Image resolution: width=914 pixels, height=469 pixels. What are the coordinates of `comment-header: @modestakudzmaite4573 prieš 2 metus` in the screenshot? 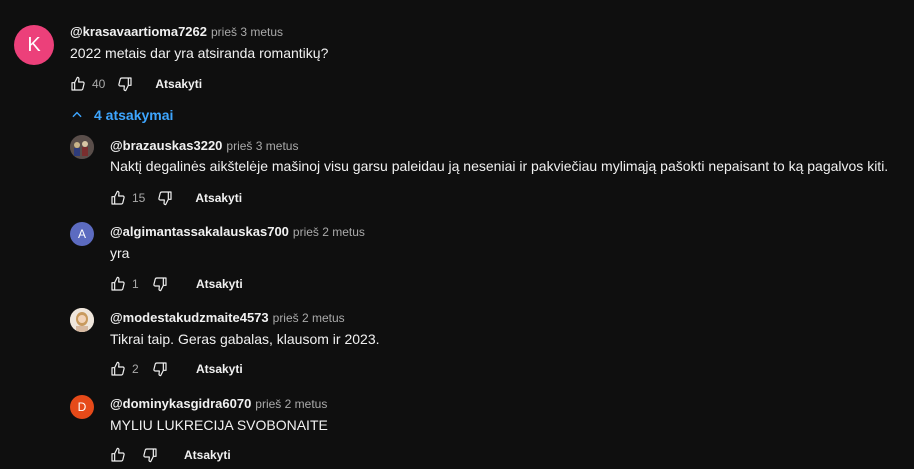 It's located at (227, 318).